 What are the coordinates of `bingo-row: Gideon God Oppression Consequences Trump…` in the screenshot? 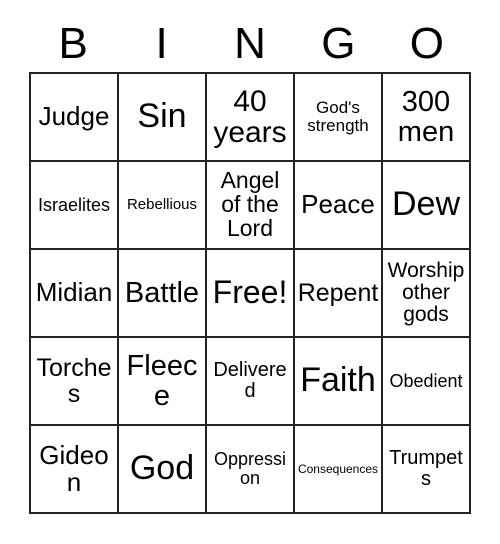 It's located at (251, 470).